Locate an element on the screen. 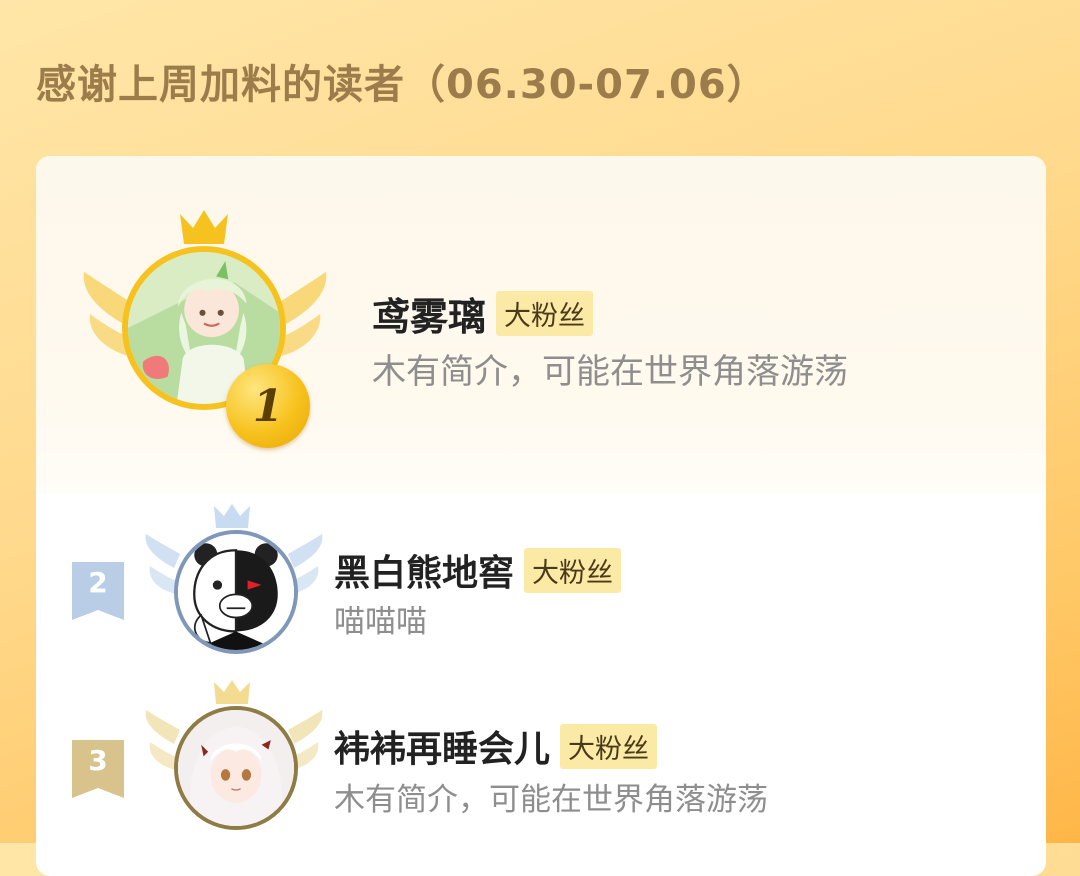 This screenshot has width=1080, height=876. name-line: 黑白熊地窖 大粉丝 is located at coordinates (478, 570).